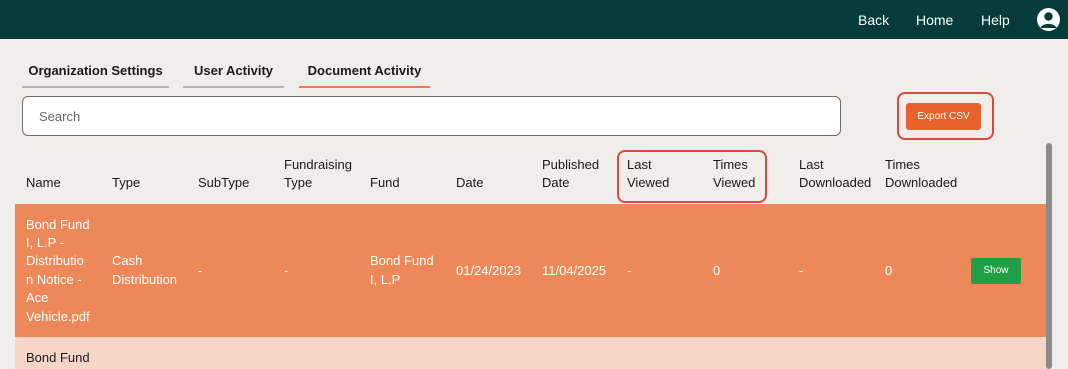  Describe the element at coordinates (889, 270) in the screenshot. I see `cell-times-downloaded: 0` at that location.